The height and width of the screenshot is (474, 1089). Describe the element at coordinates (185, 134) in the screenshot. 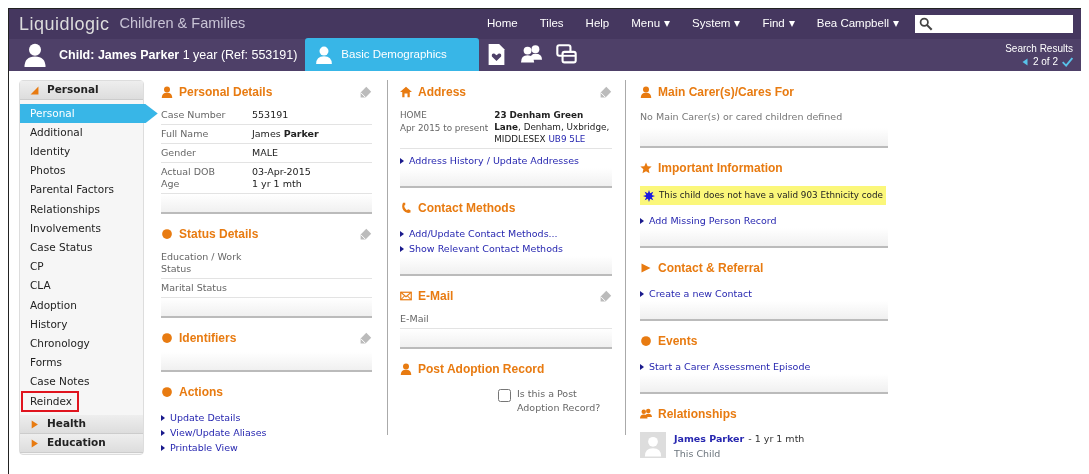

I see `field-label: Full Name` at that location.